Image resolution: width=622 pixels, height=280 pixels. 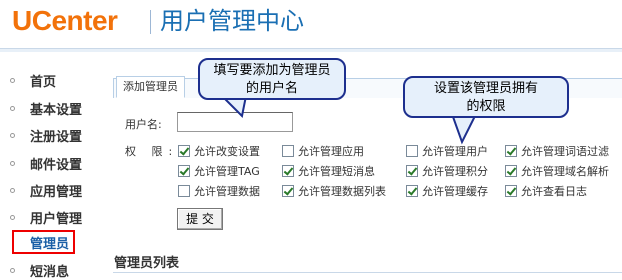 I want to click on sidebar-item-label: 基本设置, so click(x=56, y=110).